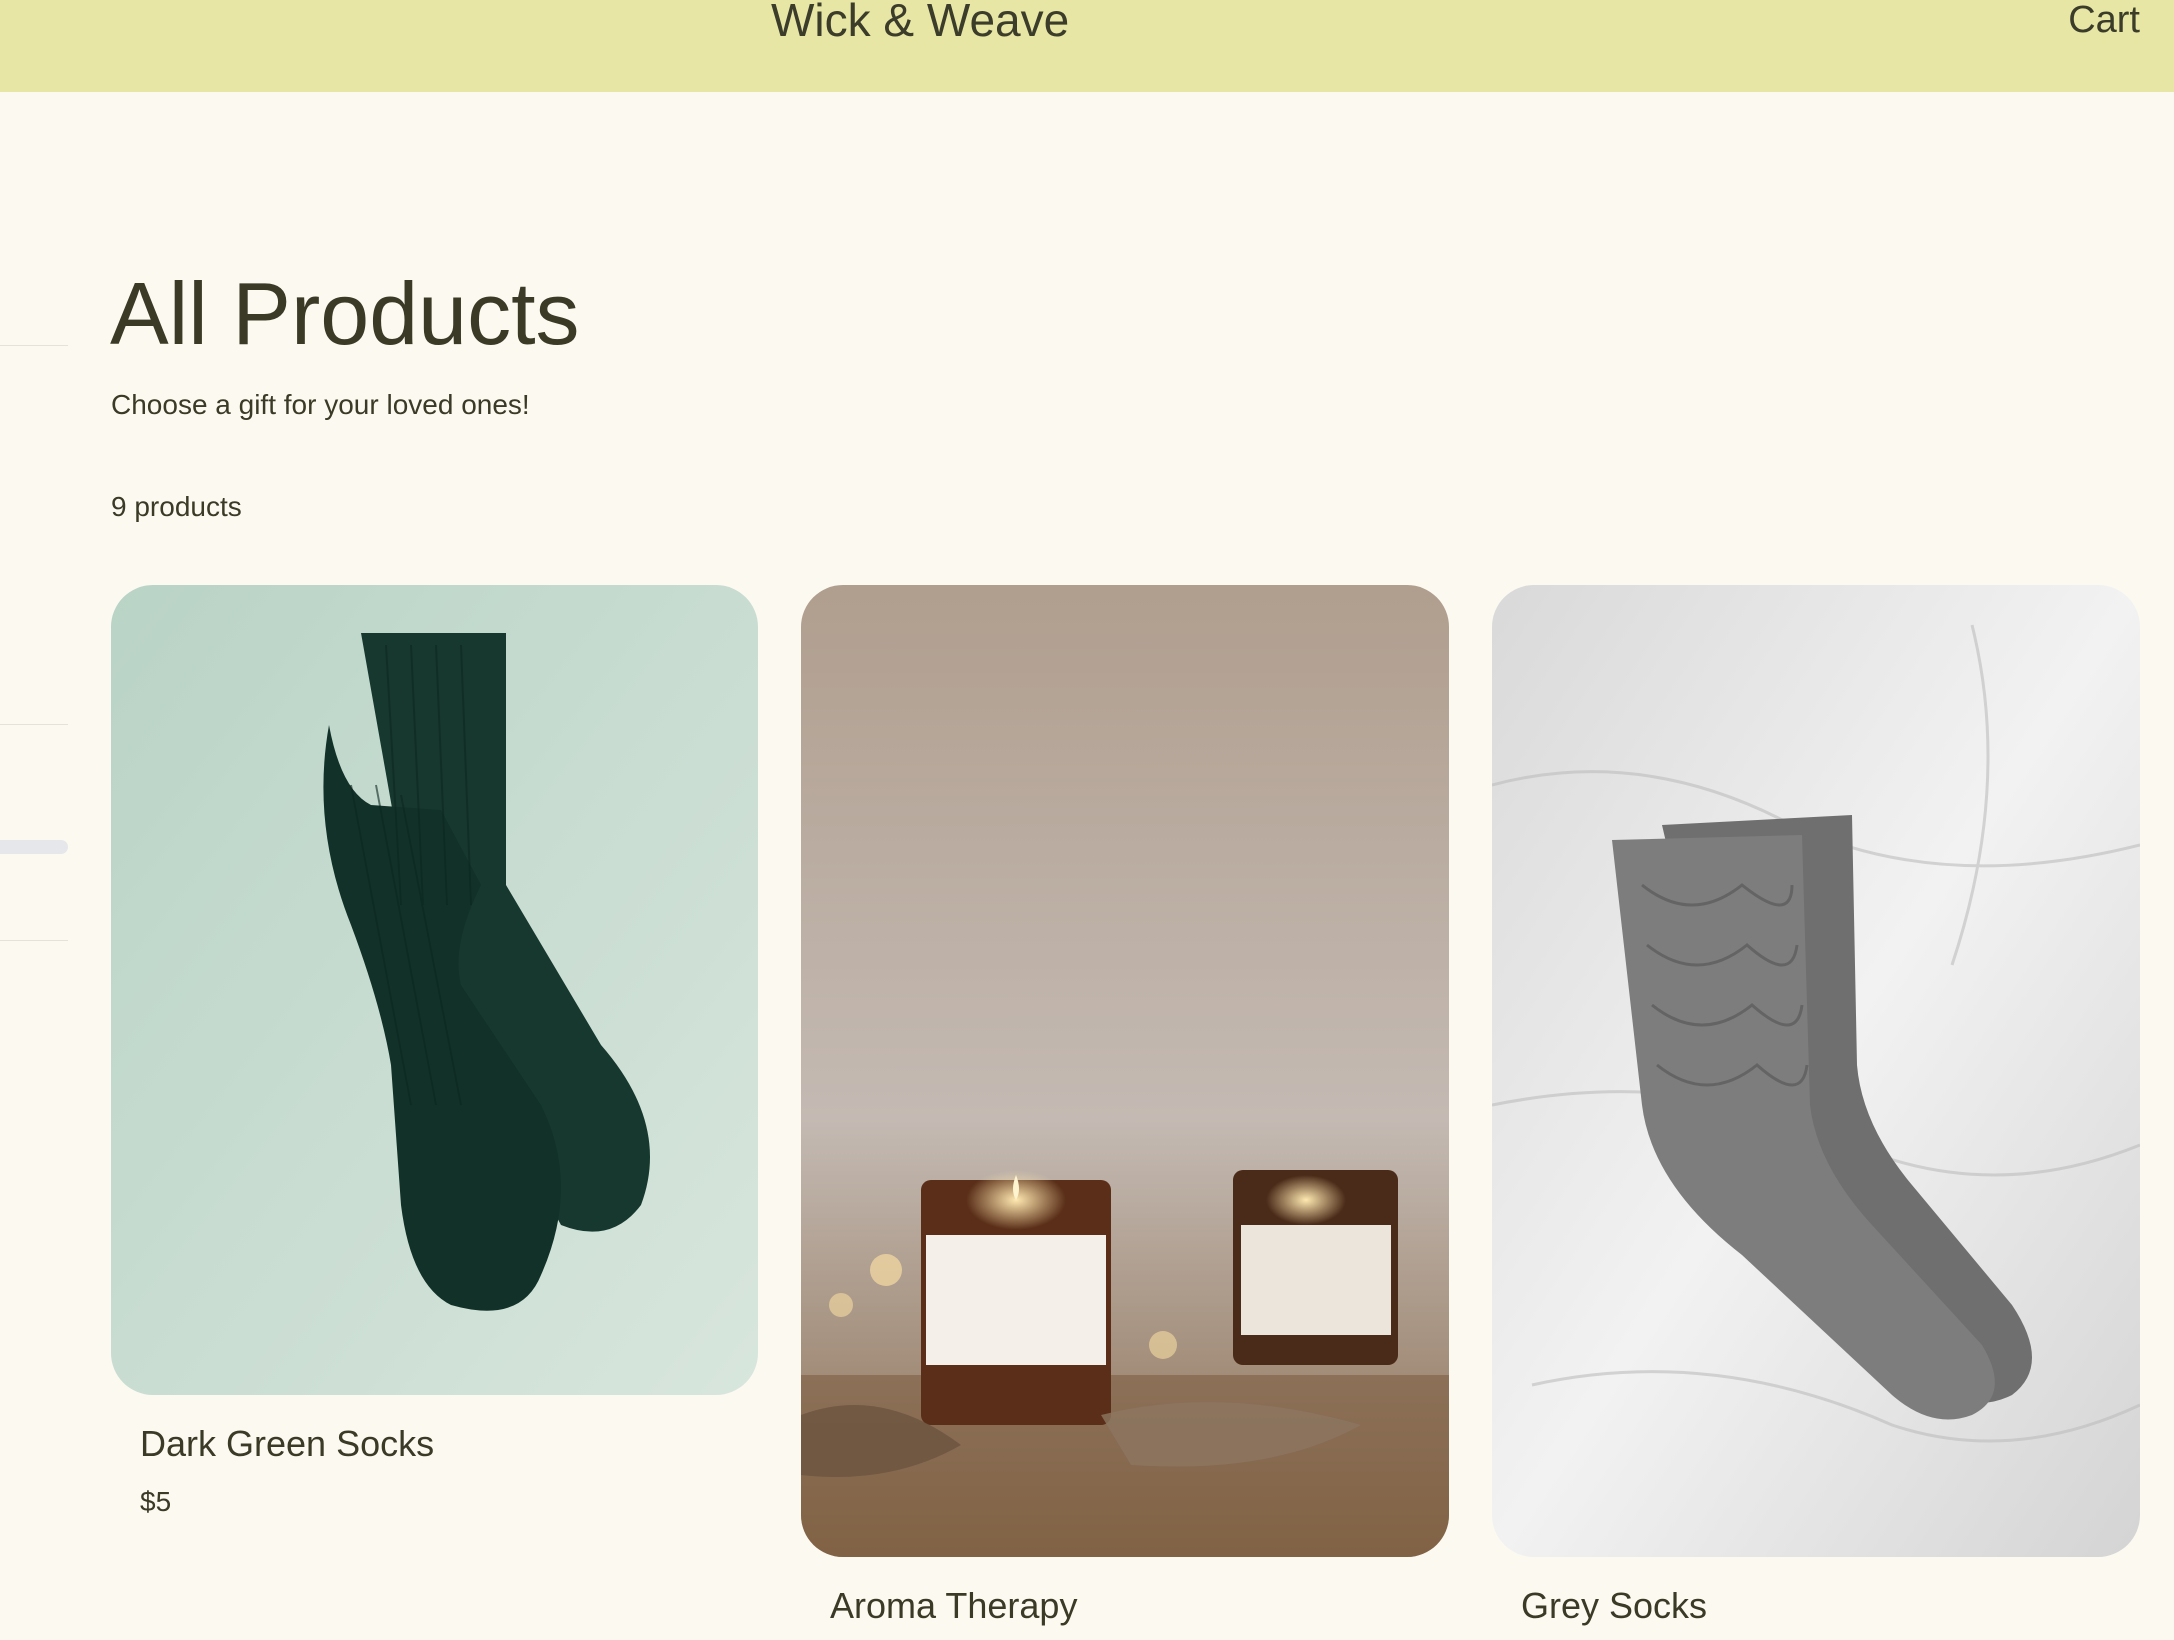  I want to click on sidebar-scroll-handle, so click(34, 847).